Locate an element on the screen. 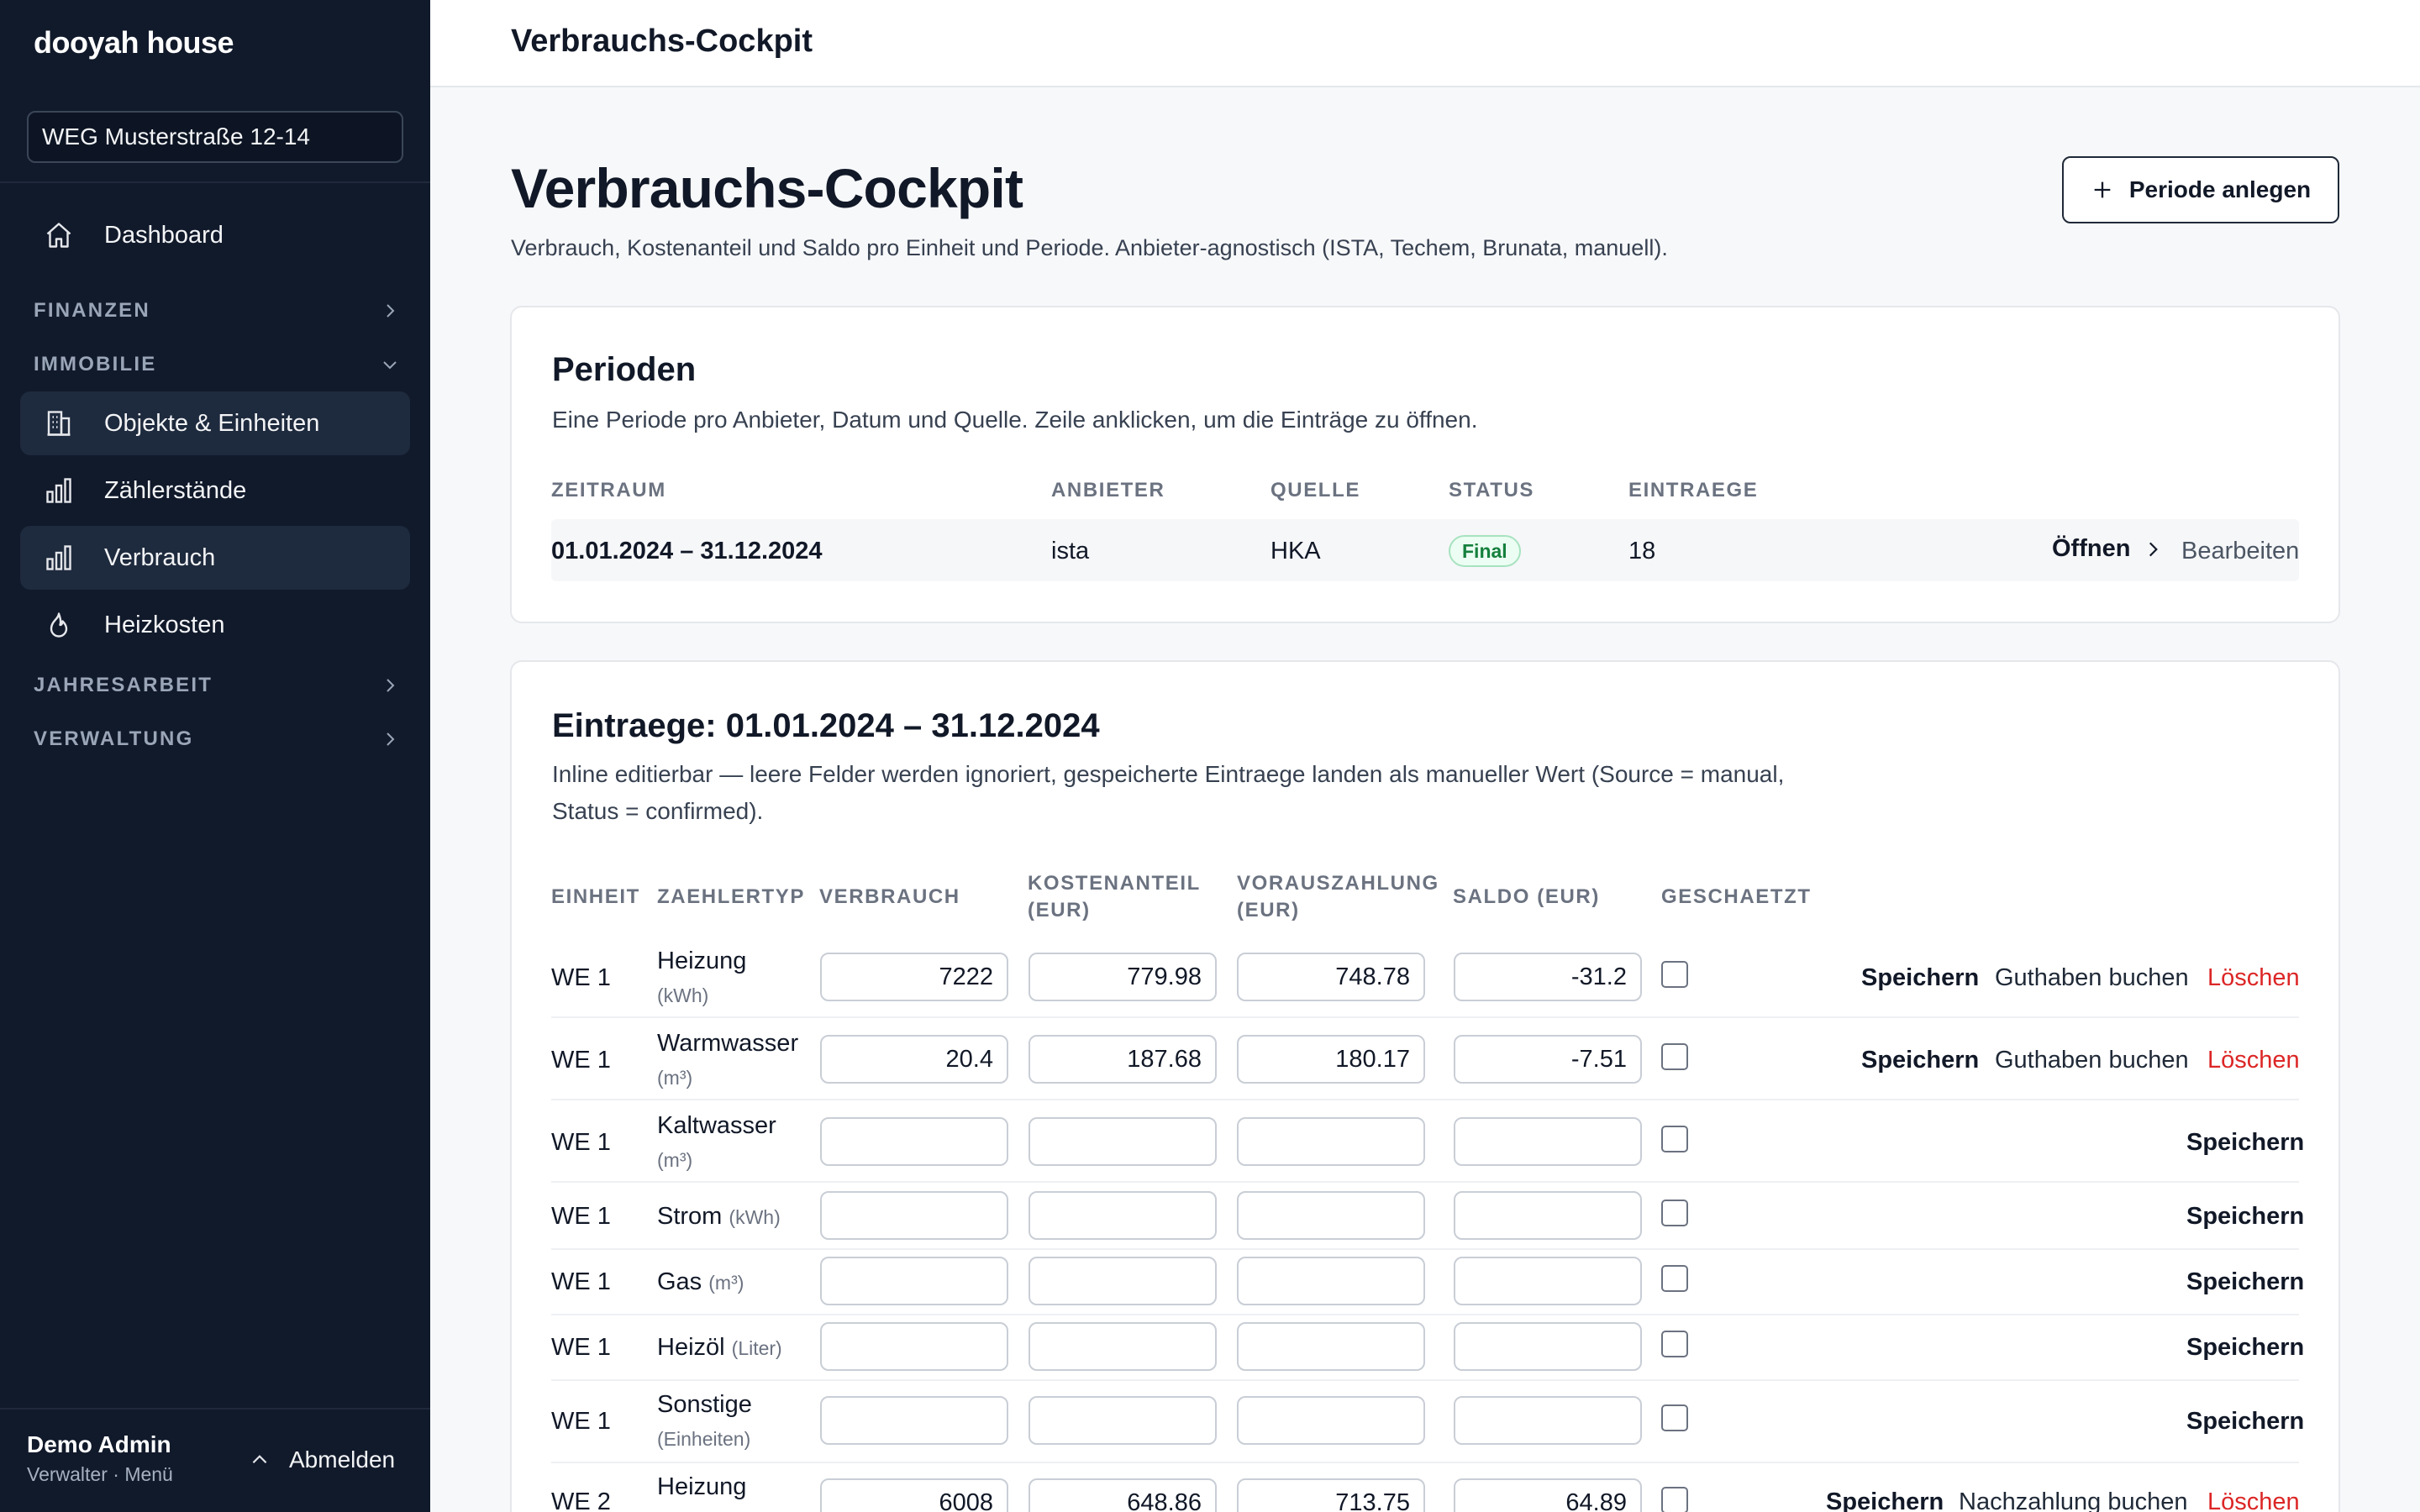 The width and height of the screenshot is (2420, 1512). sidebar-item-verbrauch: Verbrauch is located at coordinates (215, 558).